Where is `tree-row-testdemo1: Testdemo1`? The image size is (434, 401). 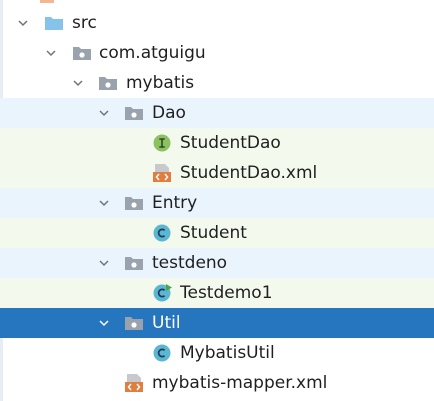 tree-row-testdemo1: Testdemo1 is located at coordinates (217, 293).